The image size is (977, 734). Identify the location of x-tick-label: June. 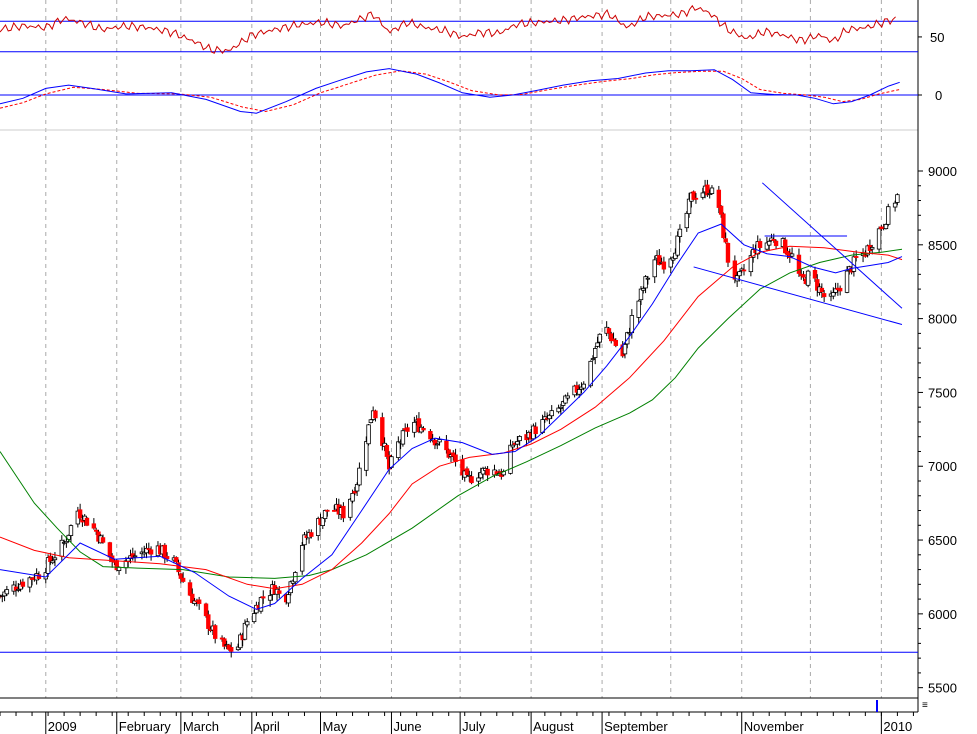
(407, 726).